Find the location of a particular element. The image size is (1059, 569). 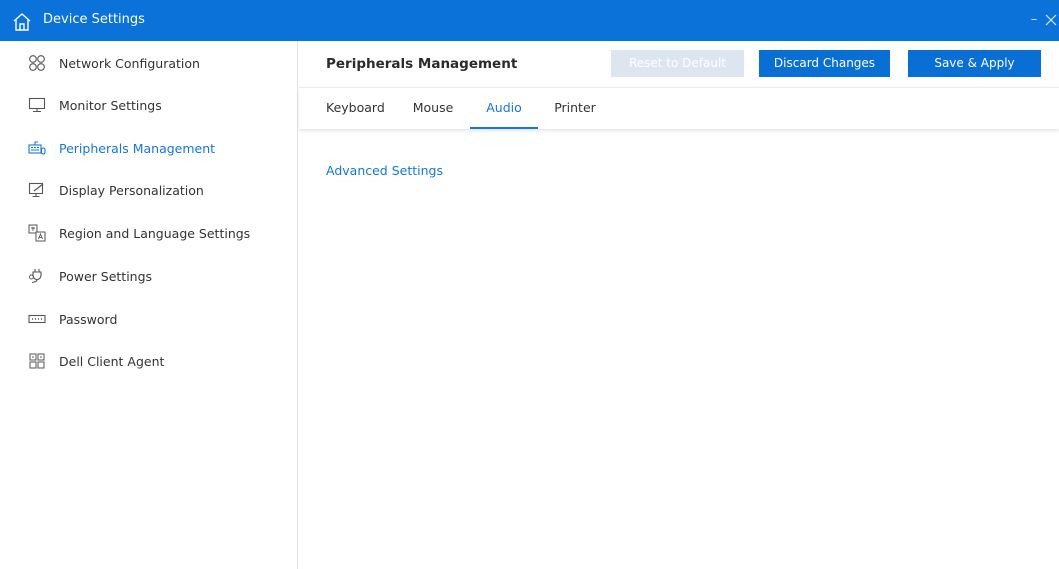

sidebar-item-network-configuration: Network Configuration is located at coordinates (148, 63).